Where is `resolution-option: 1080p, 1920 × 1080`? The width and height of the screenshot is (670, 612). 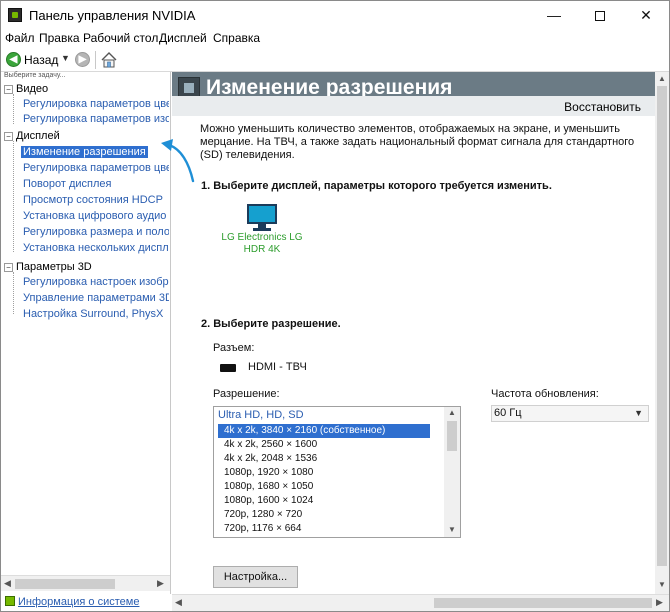 resolution-option: 1080p, 1920 × 1080 is located at coordinates (324, 473).